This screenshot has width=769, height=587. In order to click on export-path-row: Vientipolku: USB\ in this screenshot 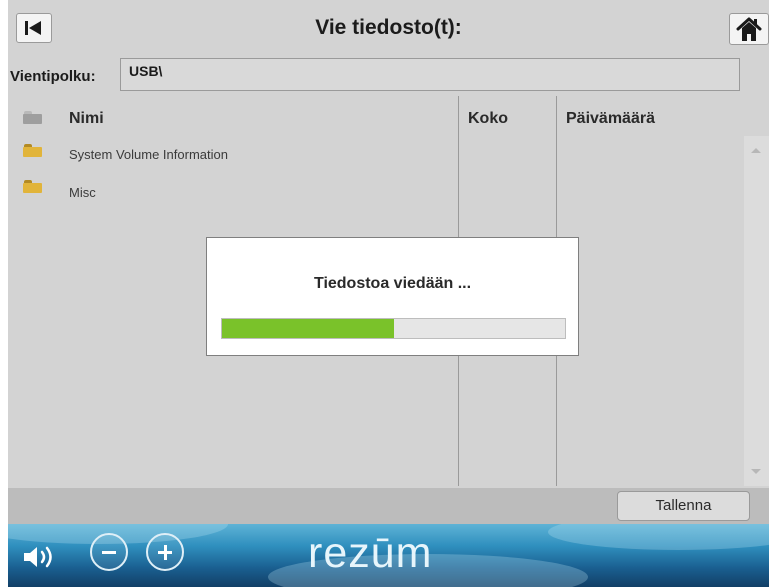, I will do `click(388, 76)`.